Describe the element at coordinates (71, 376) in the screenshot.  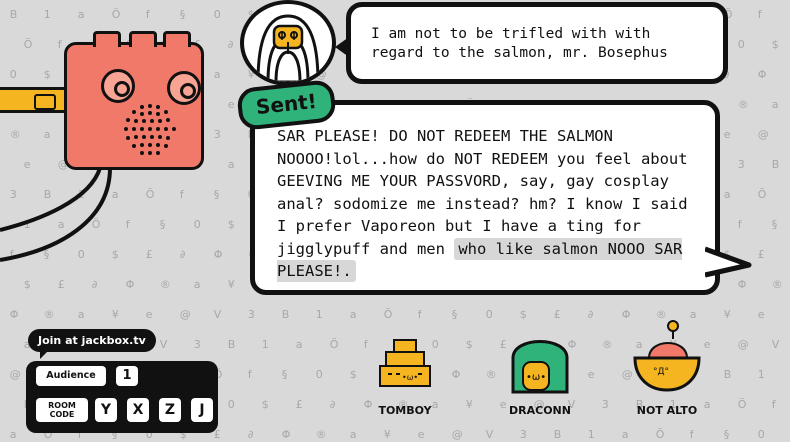
I see `audience-label: Audience` at that location.